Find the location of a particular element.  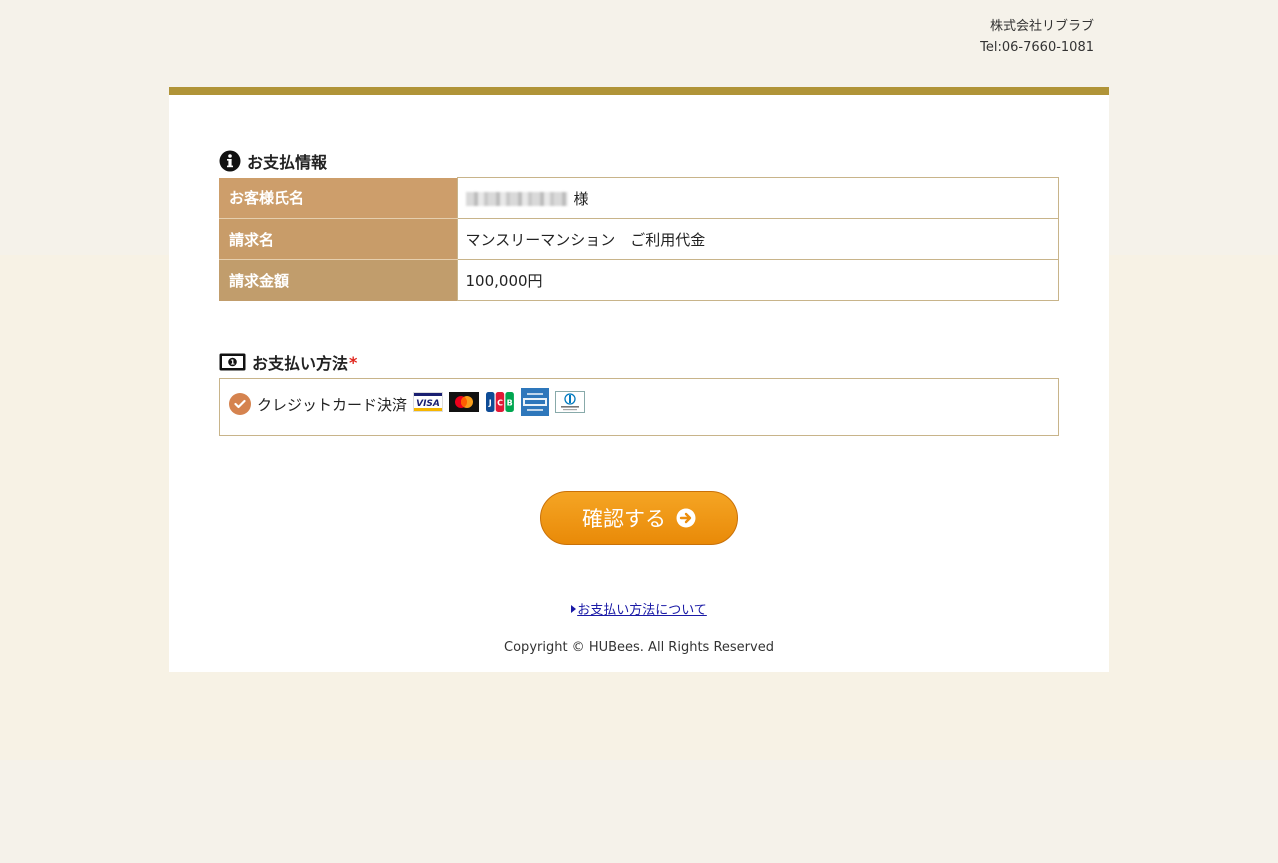

table-row: 請求名 マンスリーマンション ご利用代金 is located at coordinates (639, 239).